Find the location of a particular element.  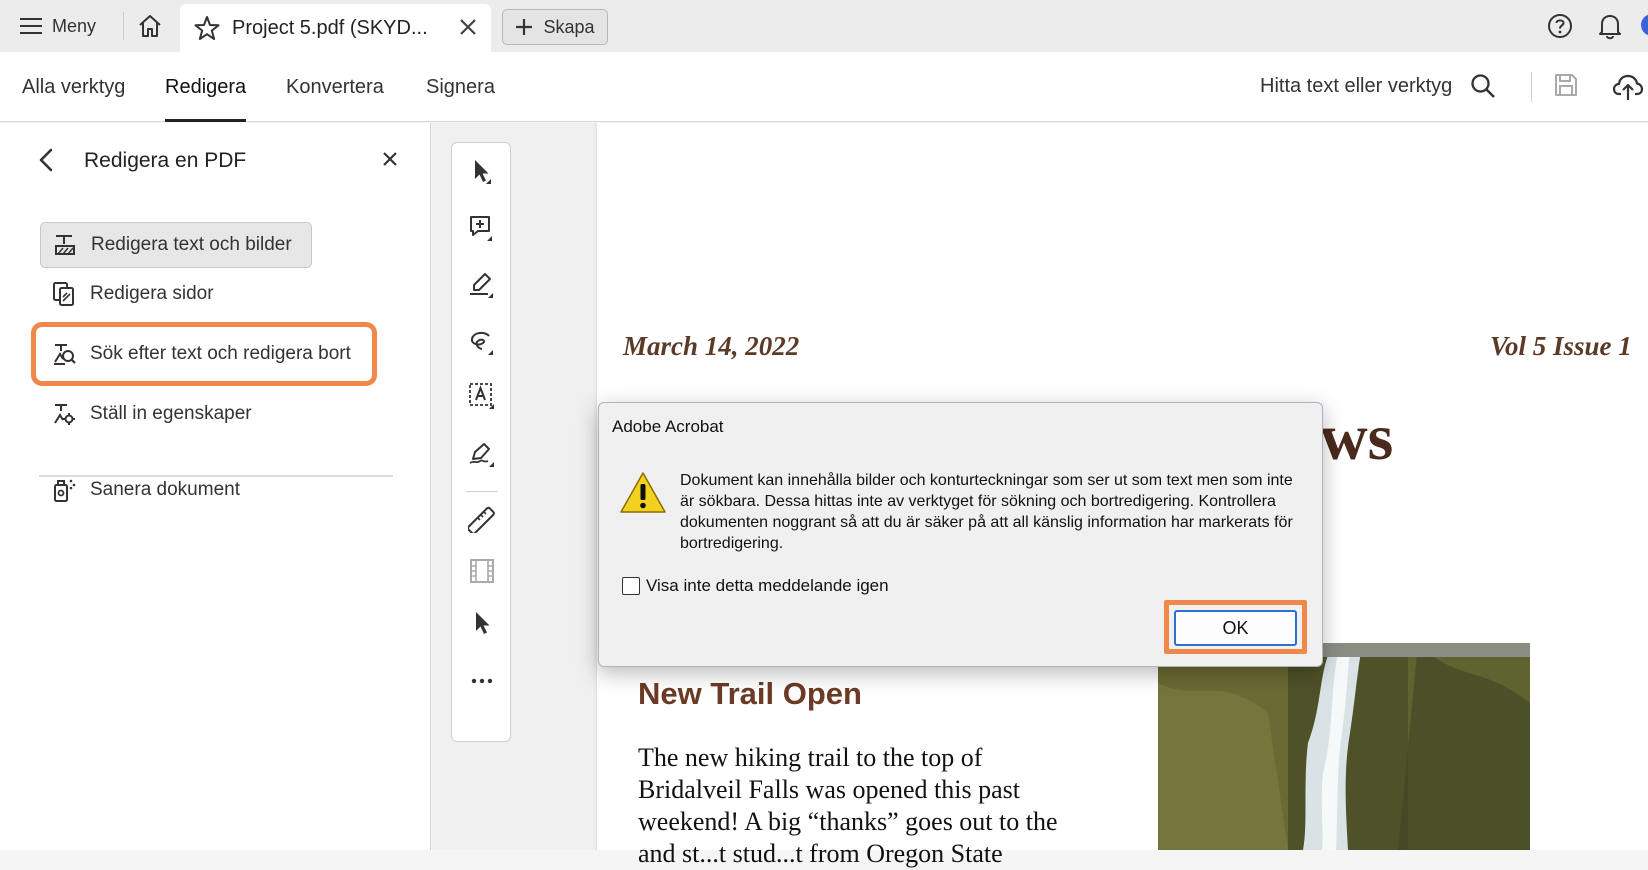

waterfall-photo is located at coordinates (1344, 746).